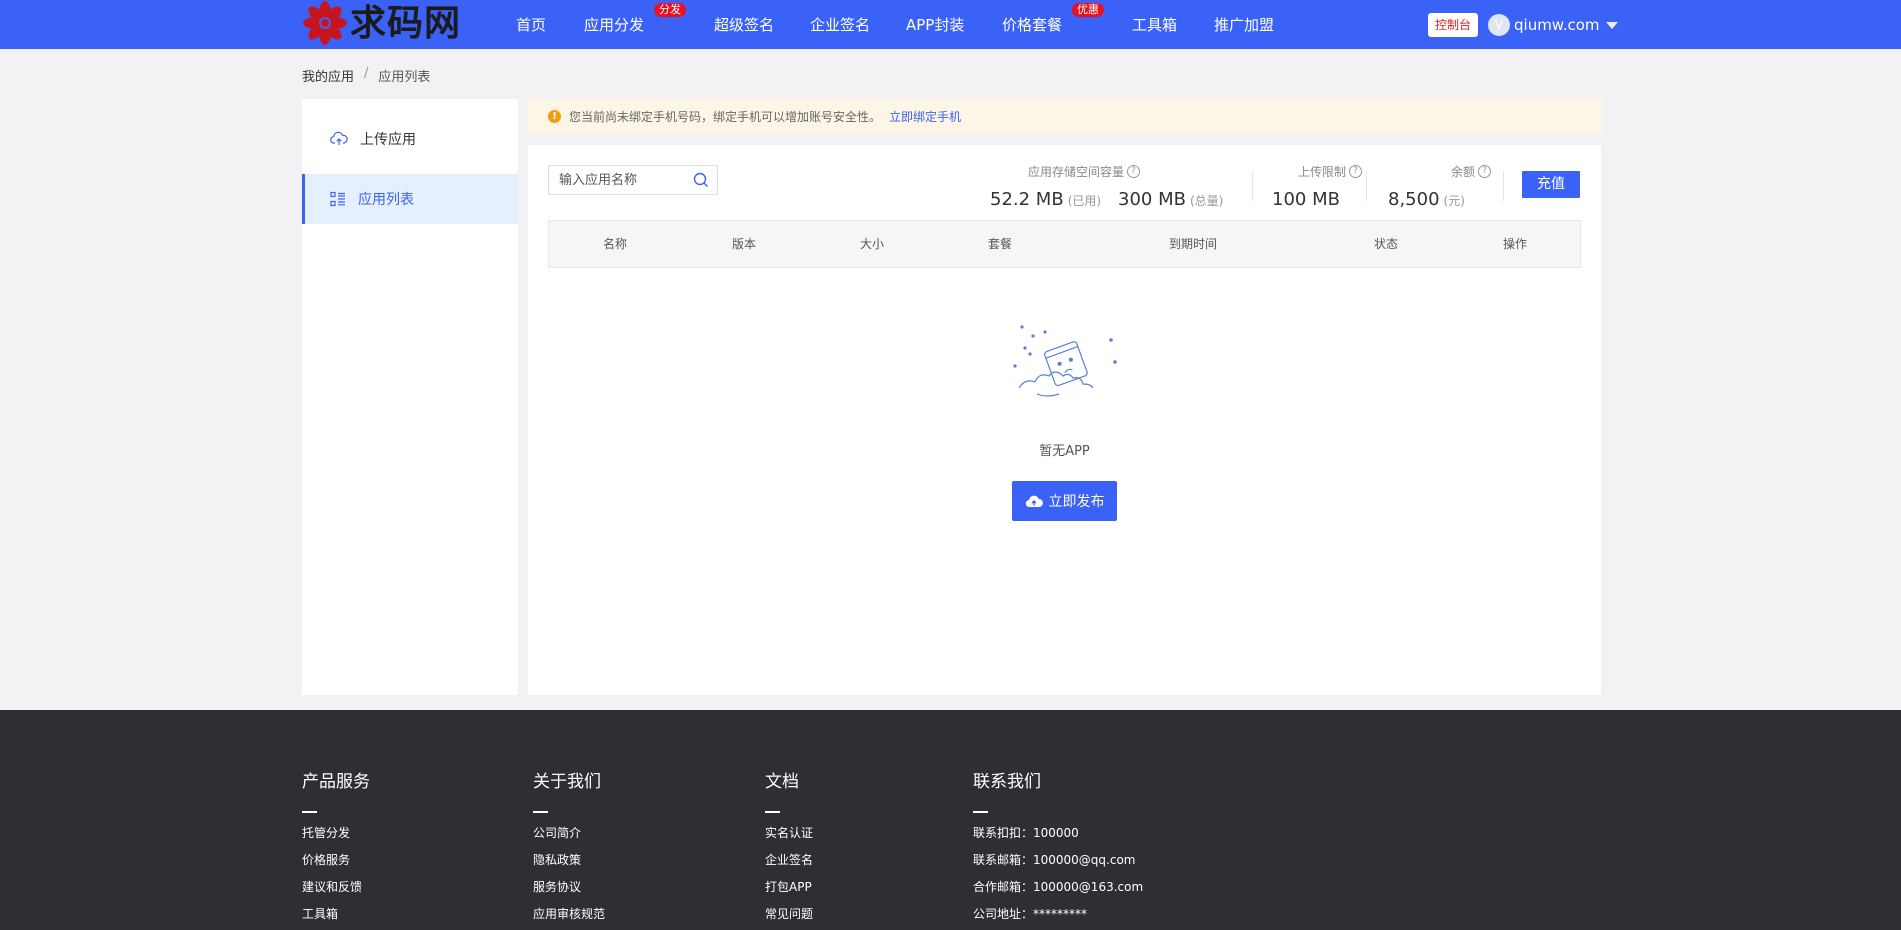 The image size is (1901, 930). Describe the element at coordinates (336, 864) in the screenshot. I see `footer-link: 价格服务` at that location.